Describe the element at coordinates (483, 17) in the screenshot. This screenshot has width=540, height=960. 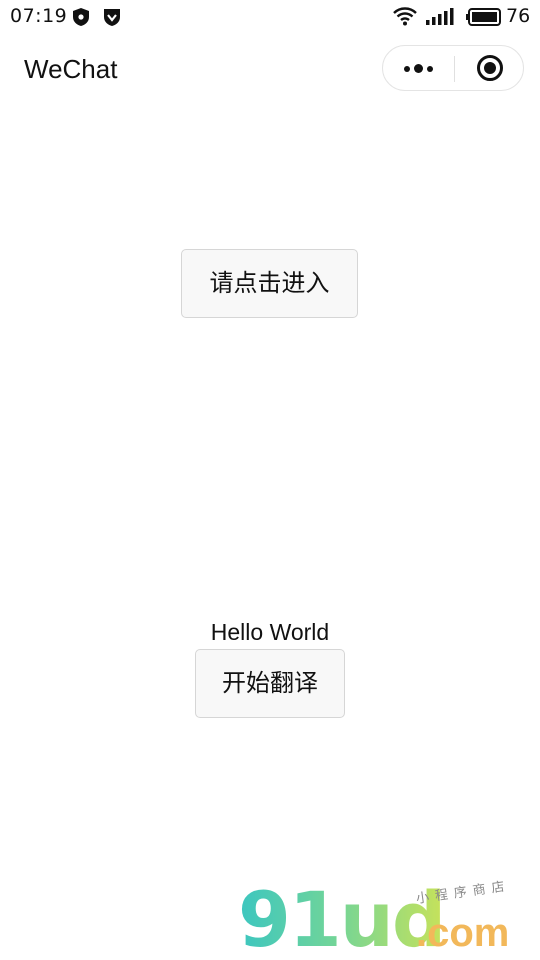
I see `battery-icon` at that location.